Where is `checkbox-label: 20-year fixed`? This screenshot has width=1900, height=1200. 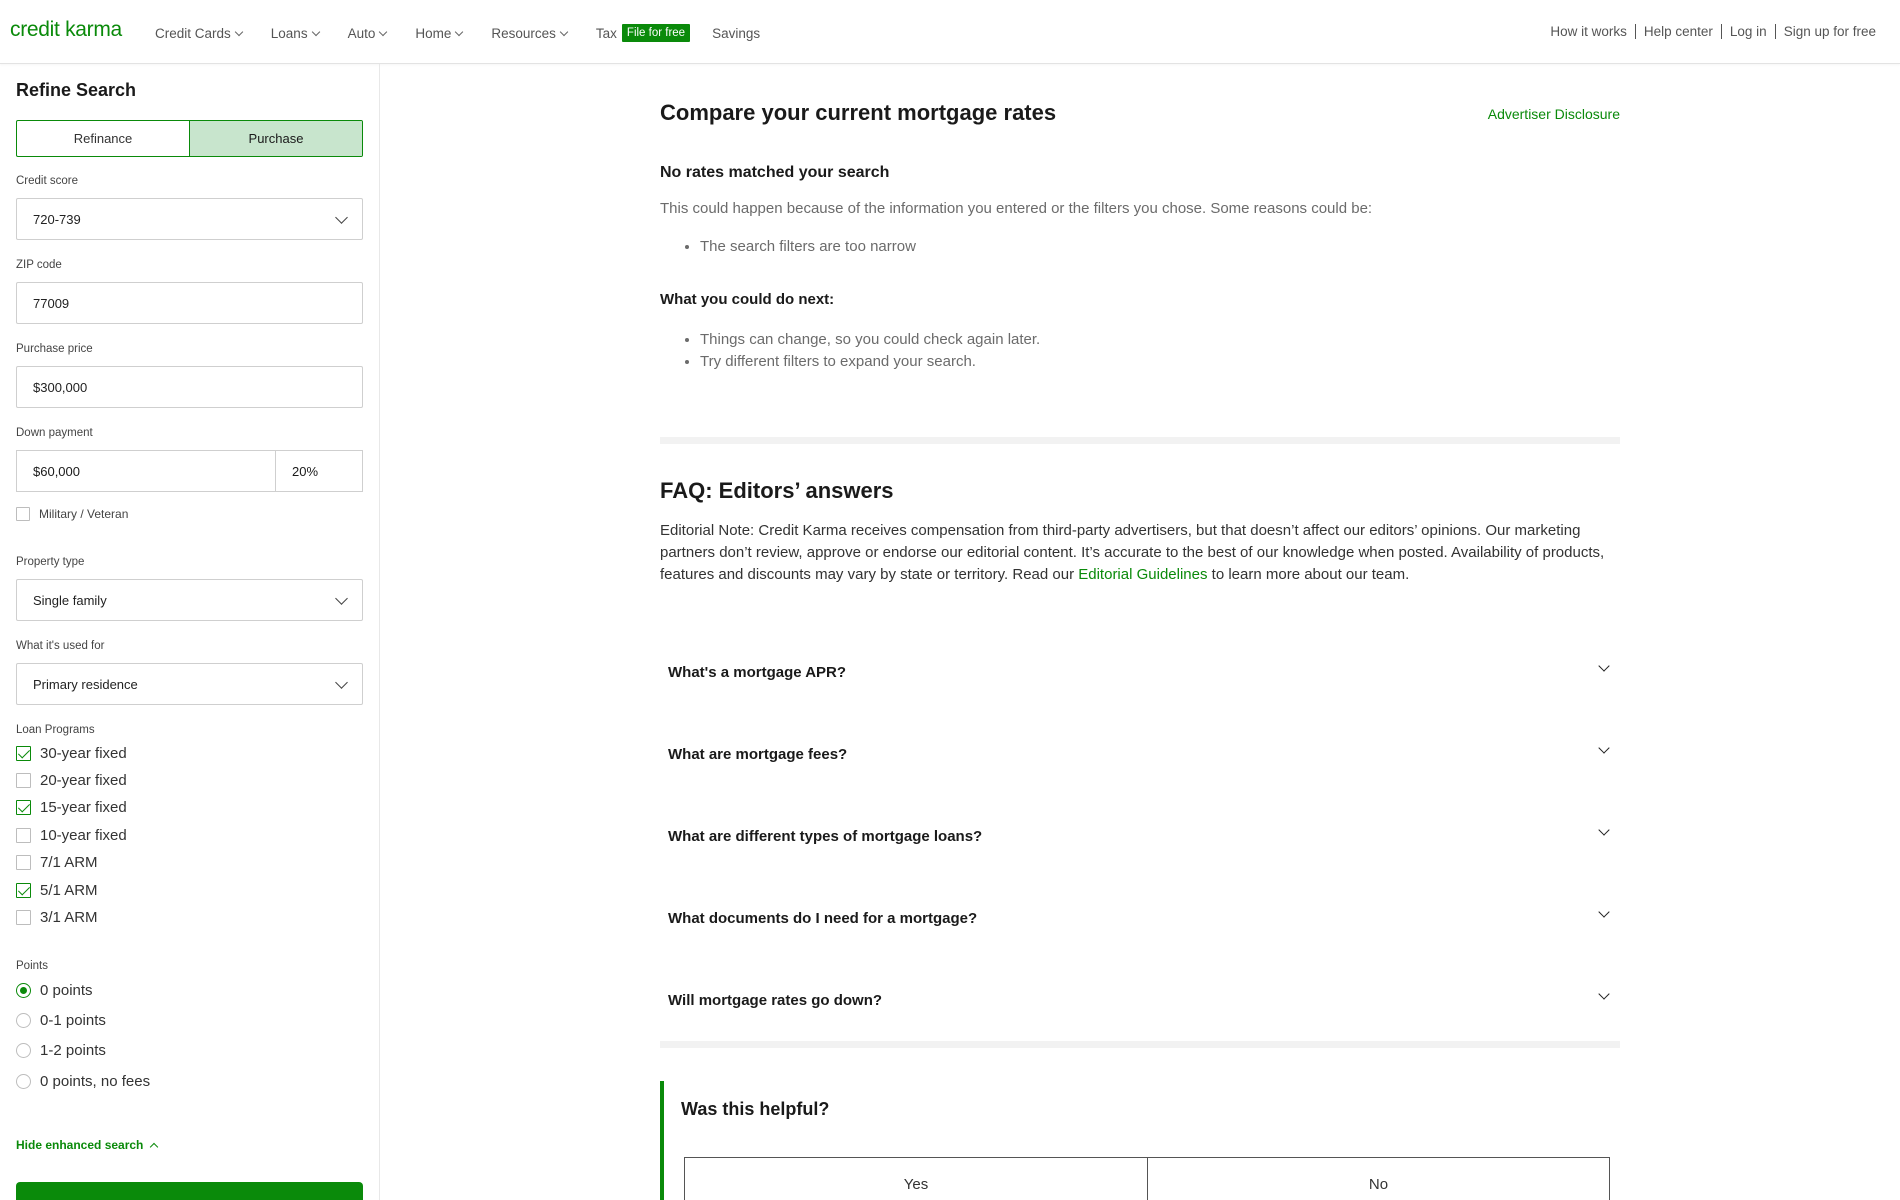 checkbox-label: 20-year fixed is located at coordinates (83, 780).